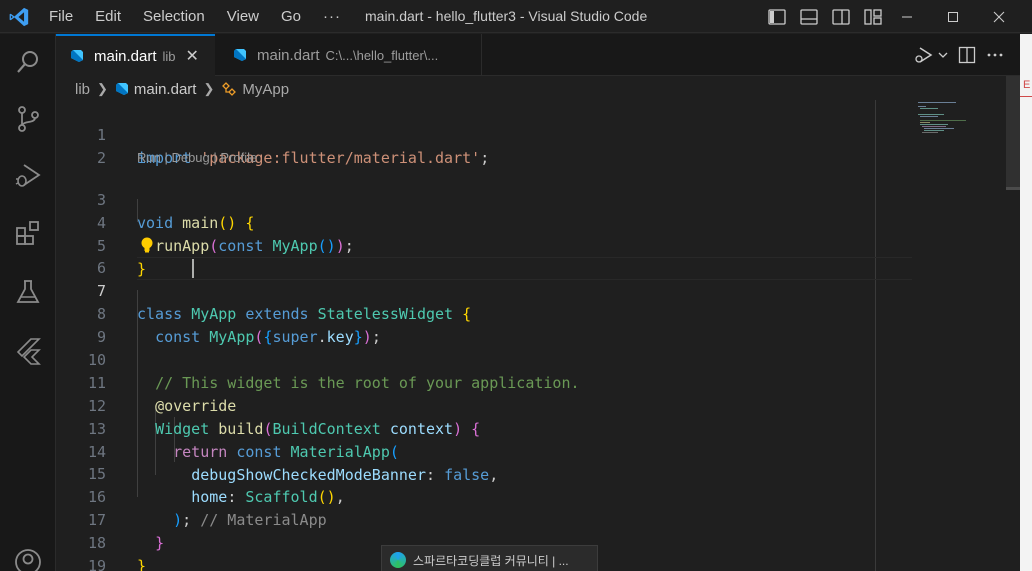  Describe the element at coordinates (841, 17) in the screenshot. I see `toggle-secondary-sidebar-icon` at that location.